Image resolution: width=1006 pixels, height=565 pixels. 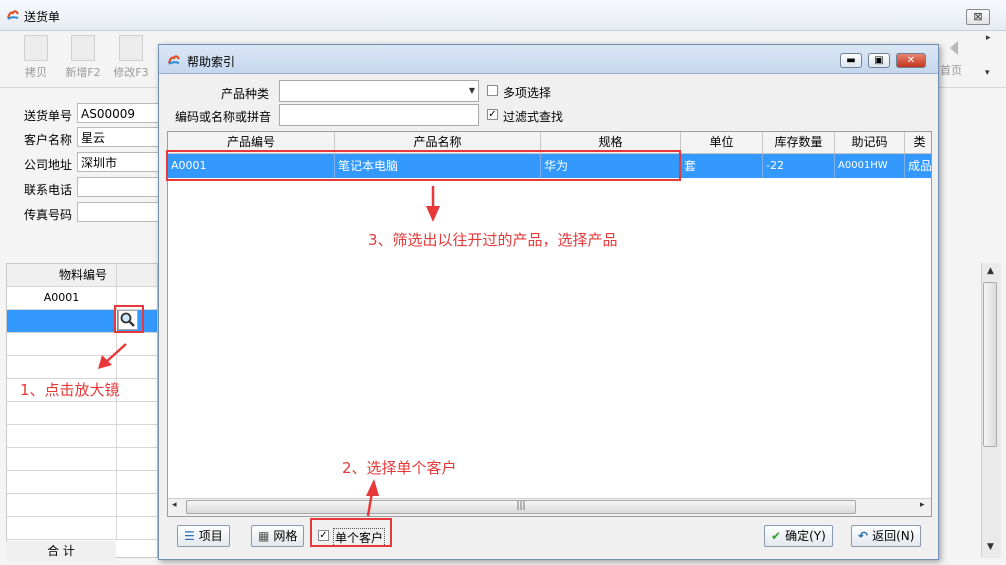 What do you see at coordinates (48, 190) in the screenshot?
I see `phone-label: 联系电话` at bounding box center [48, 190].